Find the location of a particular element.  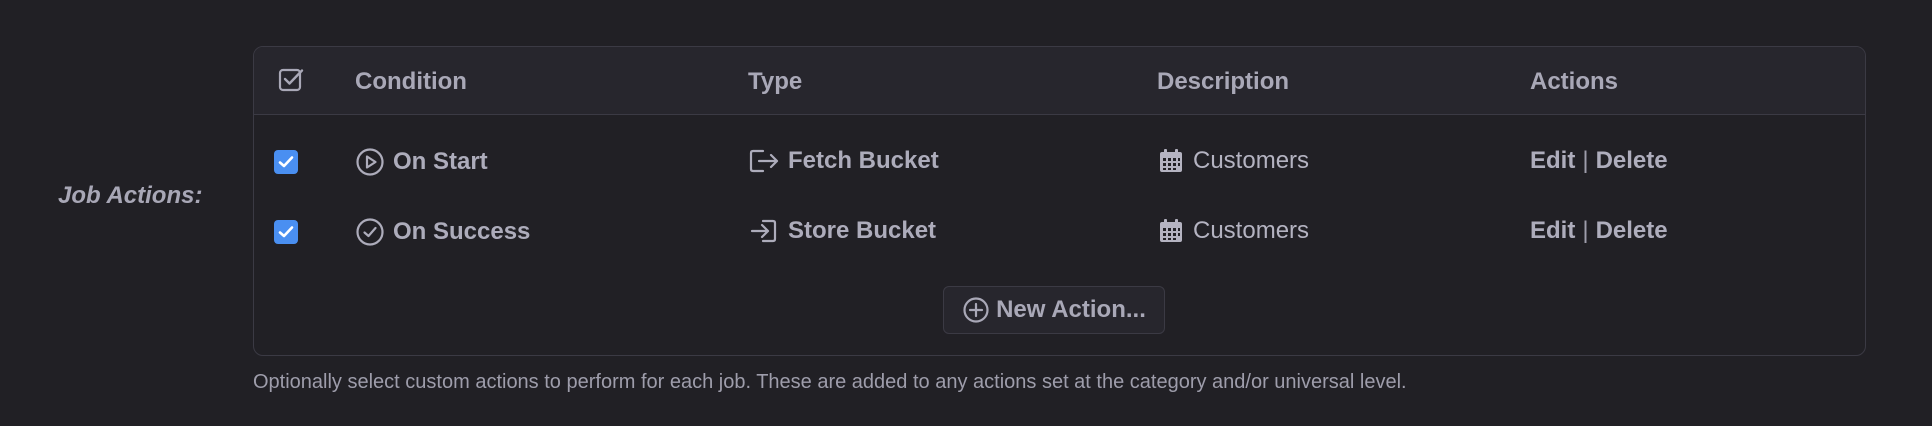

play-circle-icon is located at coordinates (370, 162).